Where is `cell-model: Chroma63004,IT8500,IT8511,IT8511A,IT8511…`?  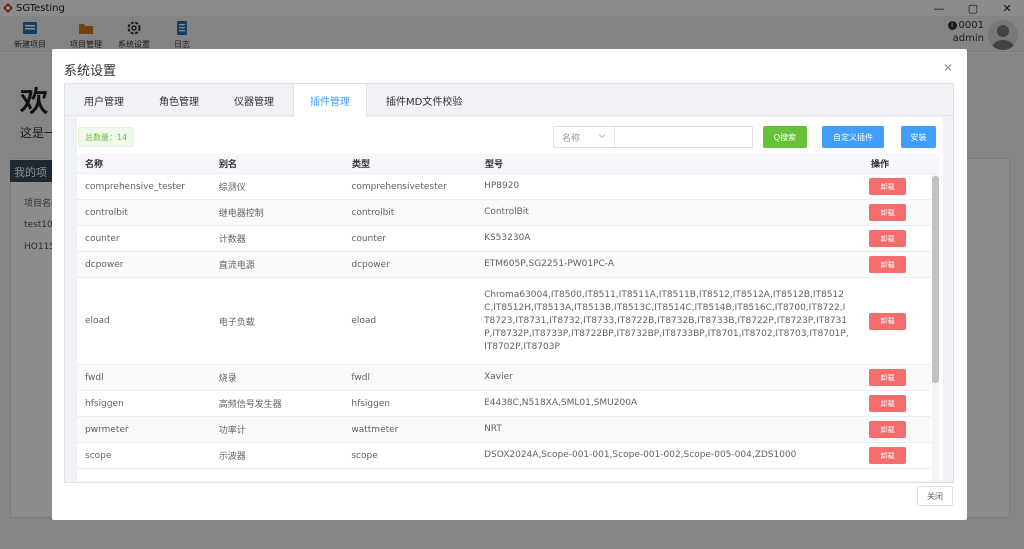
cell-model: Chroma63004,IT8500,IT8511,IT8511A,IT8511… is located at coordinates (666, 320).